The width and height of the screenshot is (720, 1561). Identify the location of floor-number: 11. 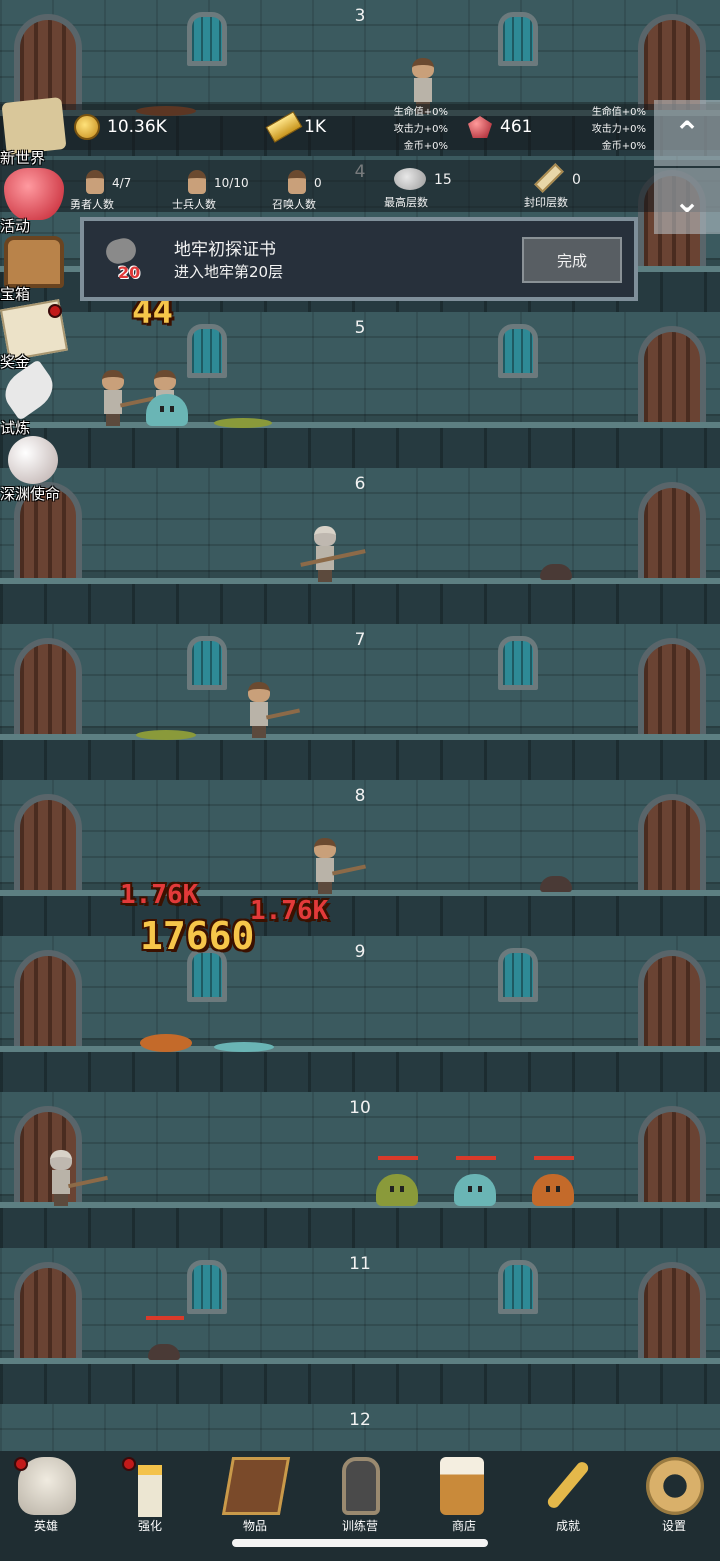
(360, 1264).